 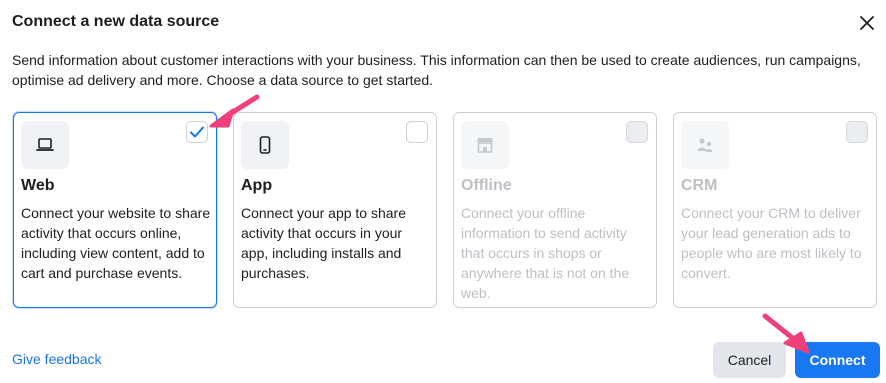 I want to click on cancel-button: Cancel, so click(x=749, y=360).